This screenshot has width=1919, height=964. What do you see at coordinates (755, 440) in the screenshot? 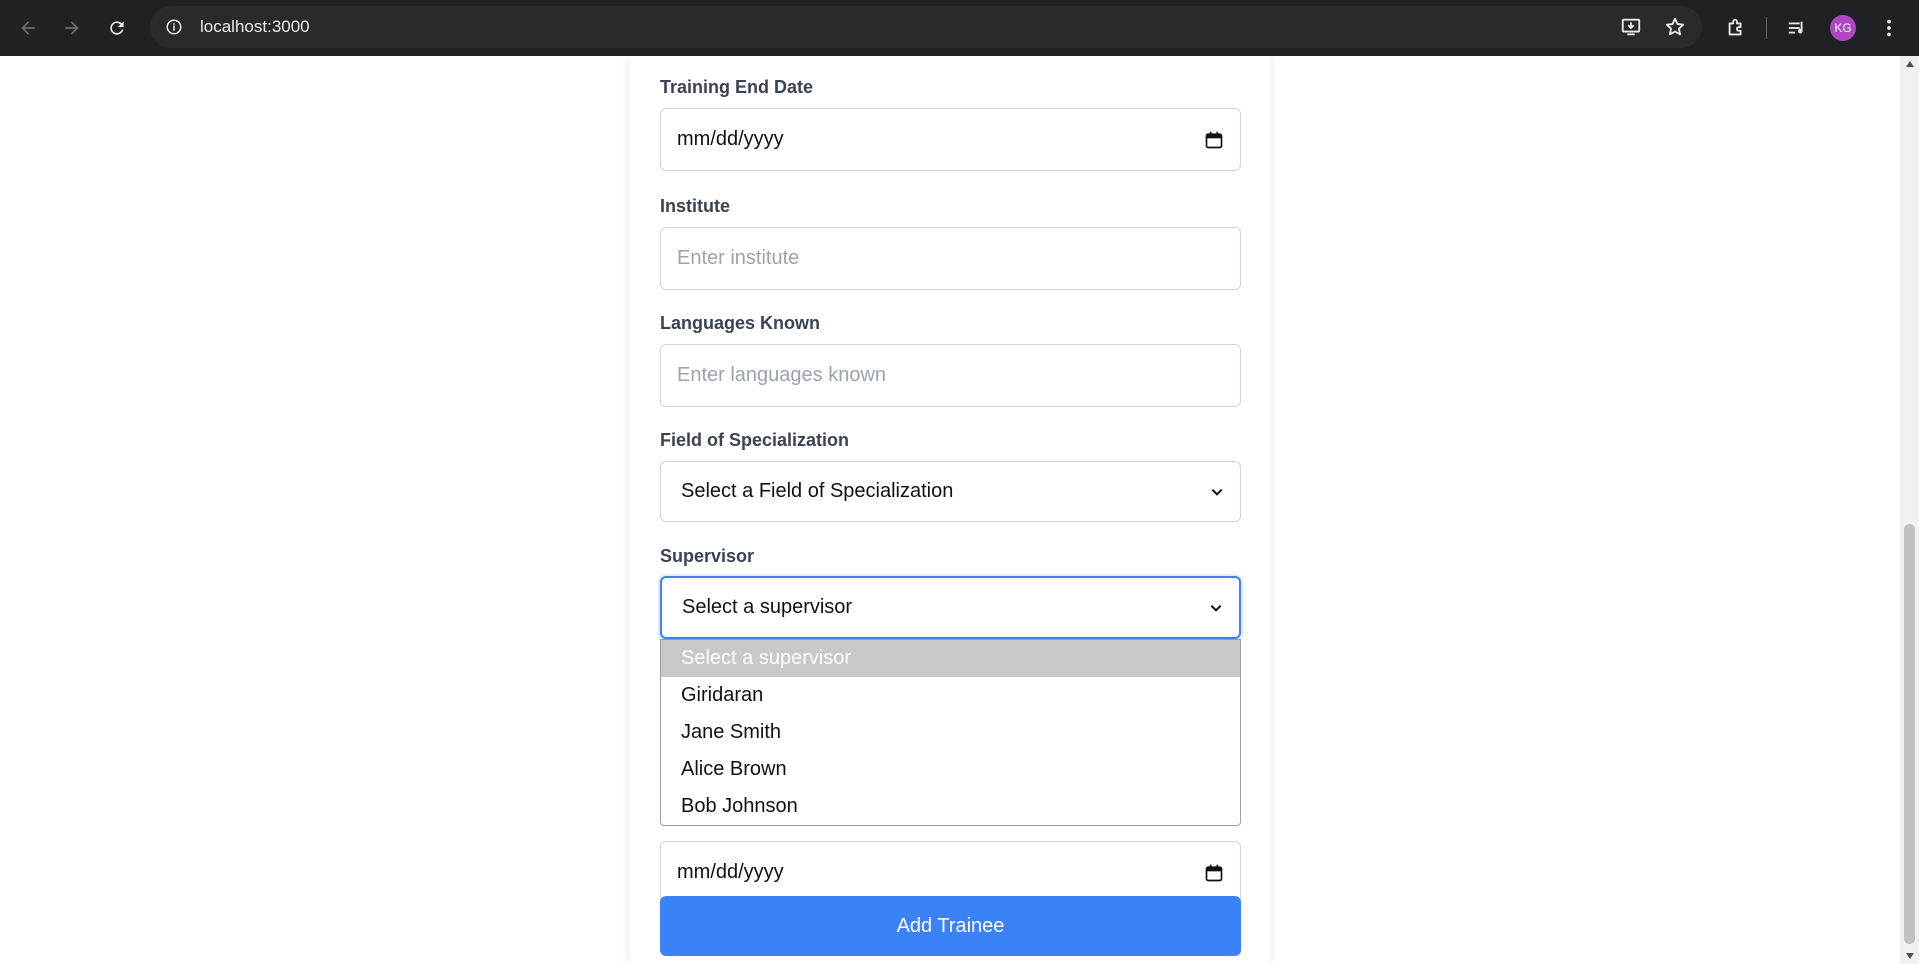
I see `field-of-specialization-label: Field of Specialization` at bounding box center [755, 440].